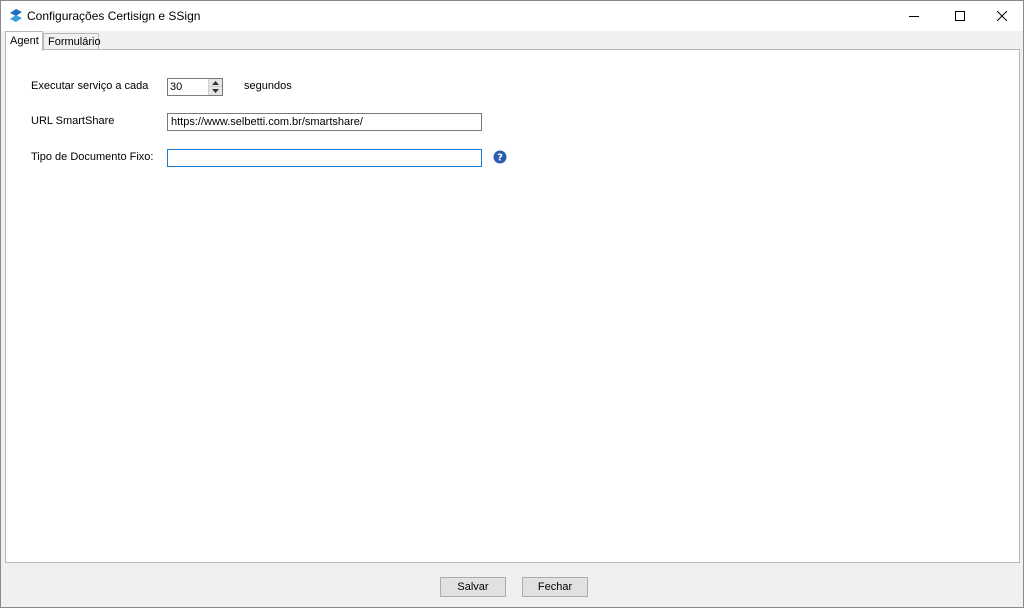 The width and height of the screenshot is (1024, 608). I want to click on interval-value: 30, so click(176, 87).